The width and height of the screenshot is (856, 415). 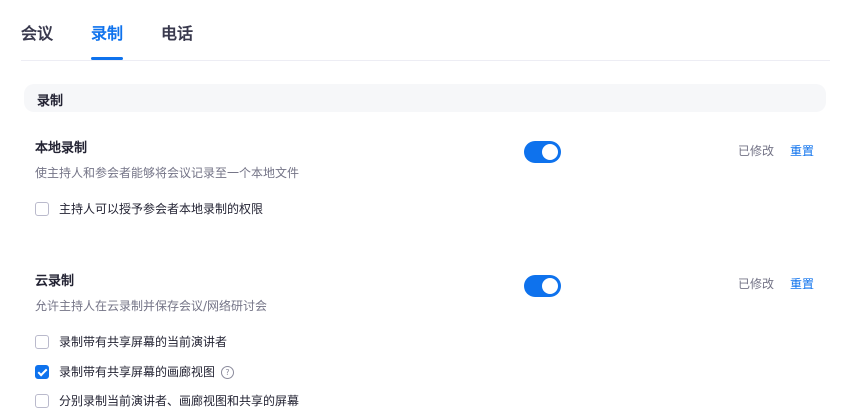 What do you see at coordinates (42, 342) in the screenshot?
I see `active-speaker-checkbox` at bounding box center [42, 342].